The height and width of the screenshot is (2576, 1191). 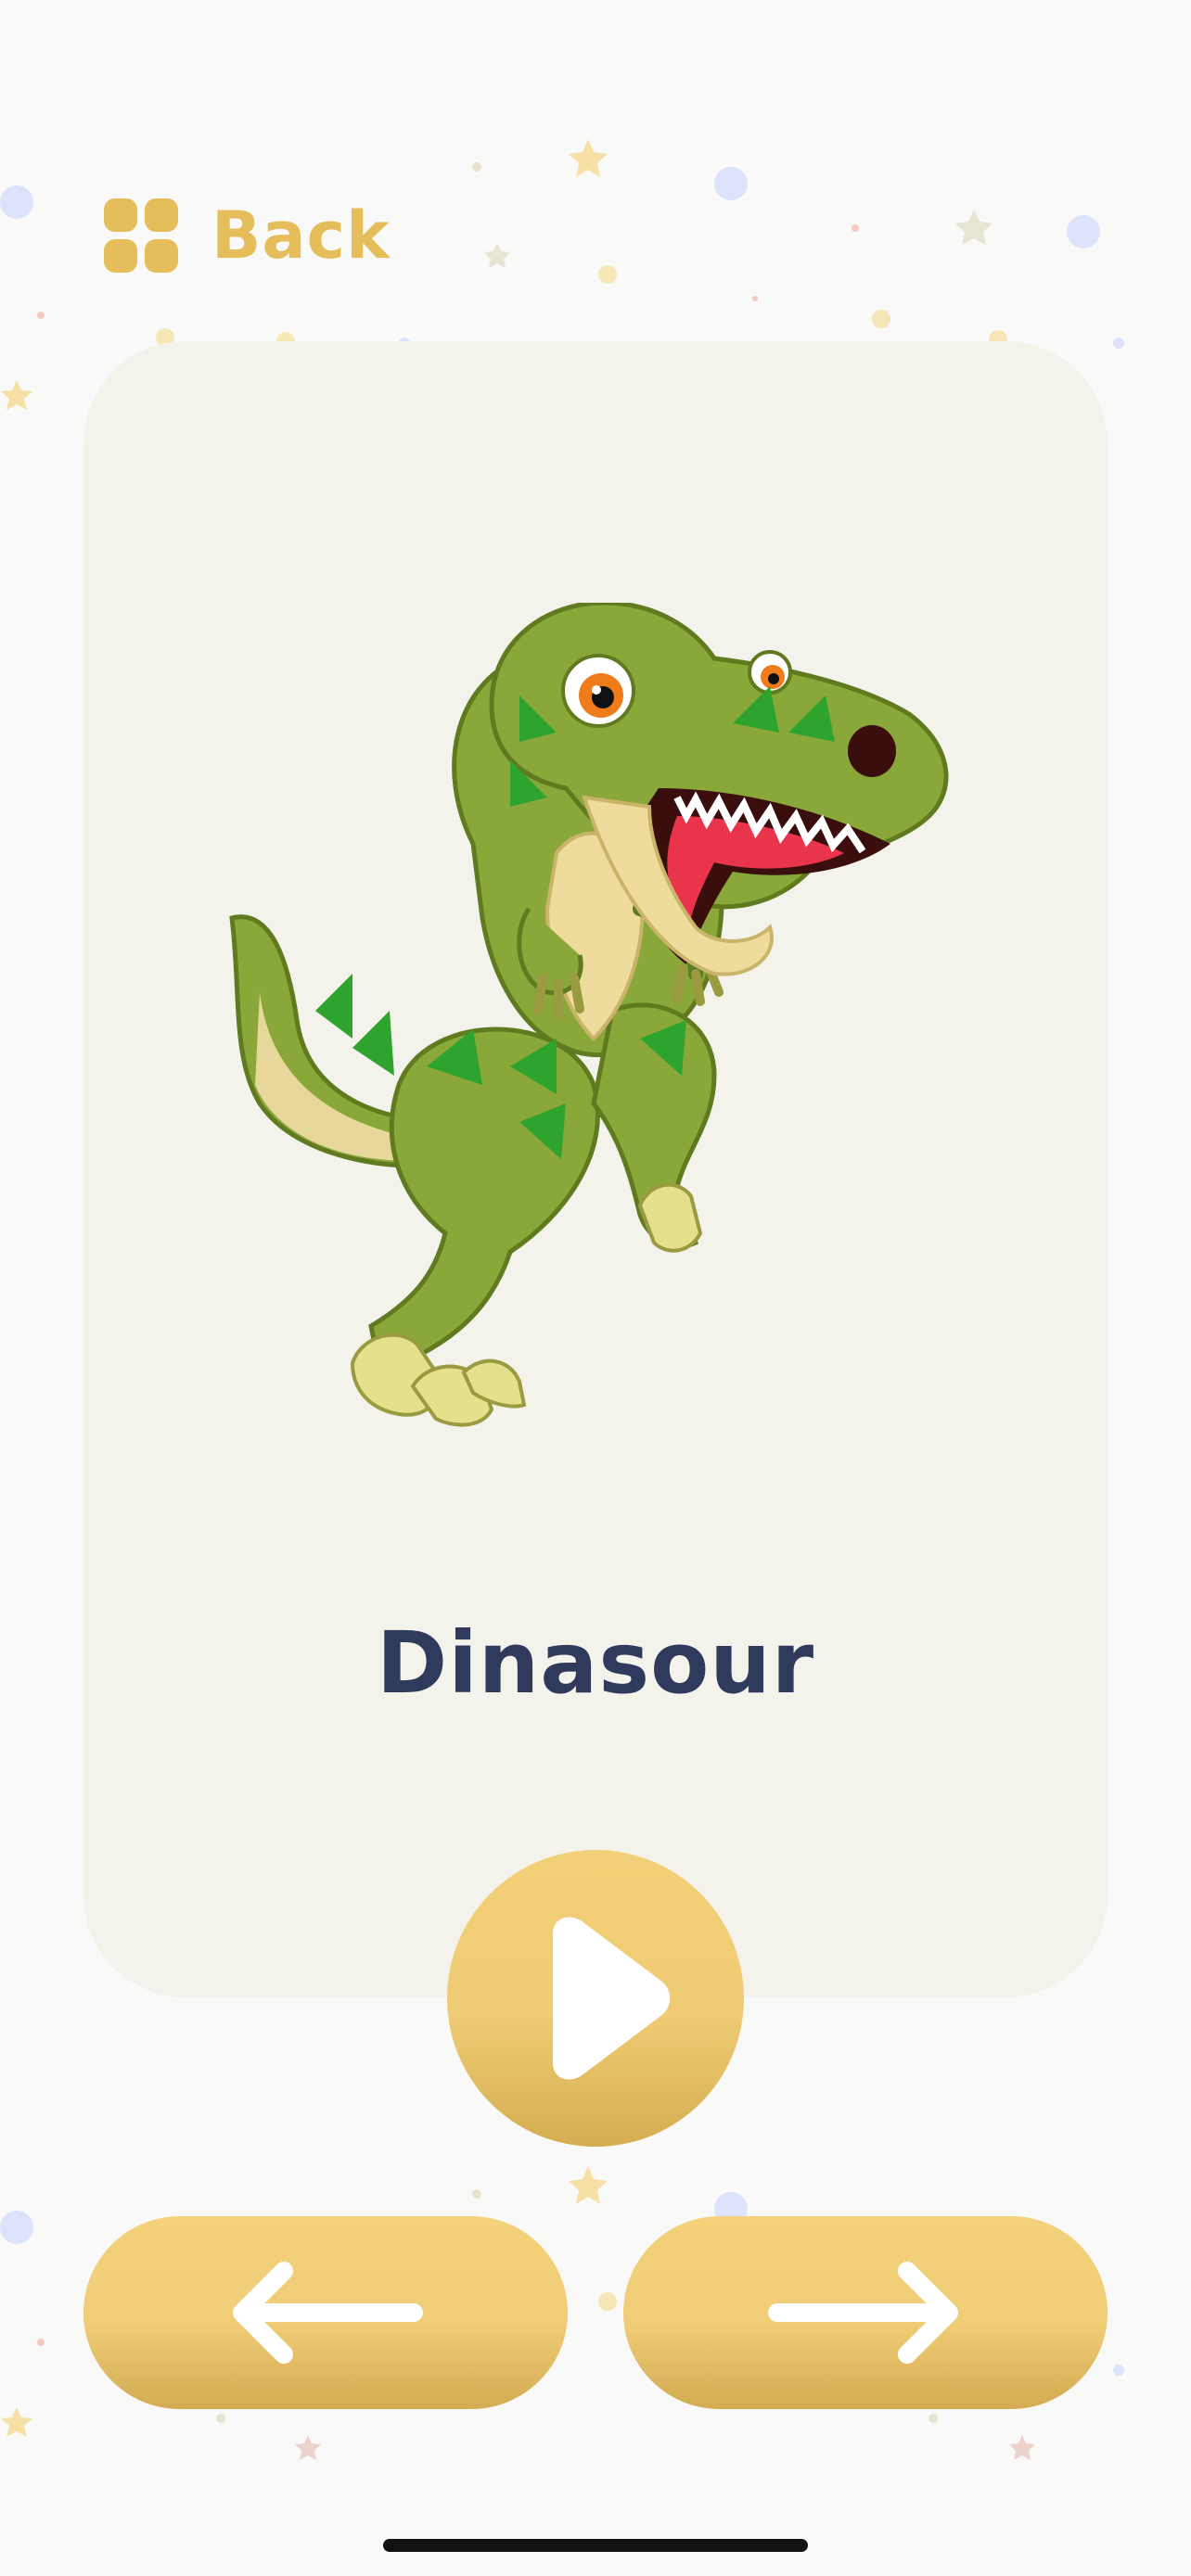 I want to click on grid-icon, so click(x=141, y=235).